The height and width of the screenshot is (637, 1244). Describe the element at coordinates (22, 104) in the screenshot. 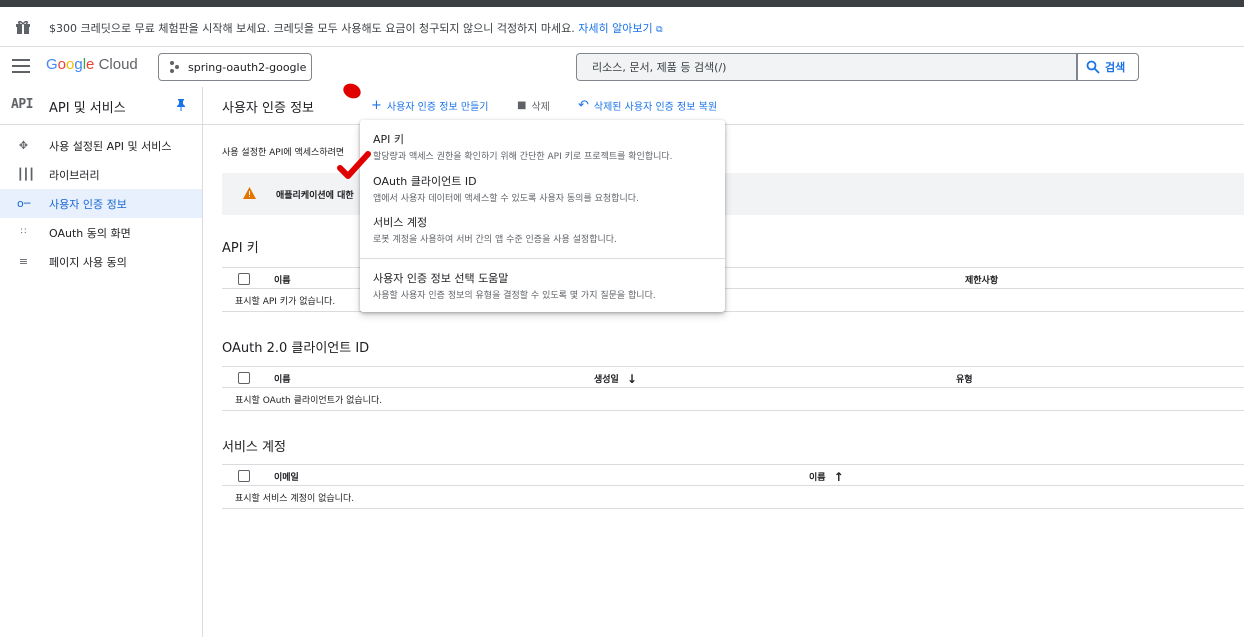

I see `api-icon: API` at that location.